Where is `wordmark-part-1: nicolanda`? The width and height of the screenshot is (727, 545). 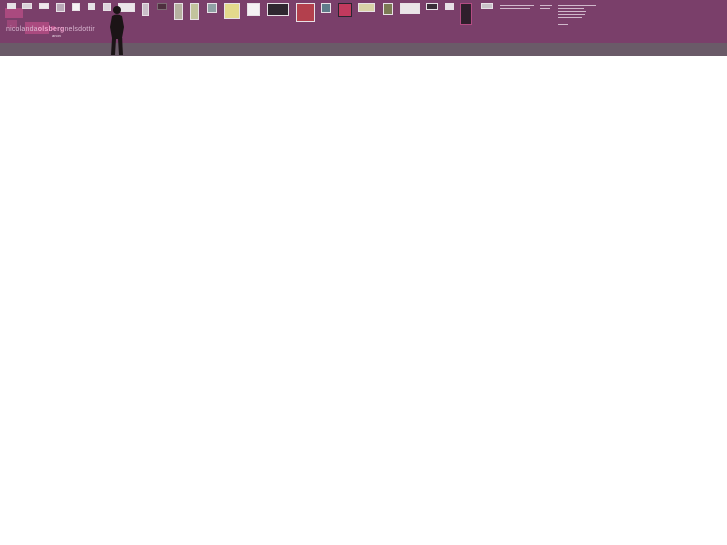
wordmark-part-1: nicolanda is located at coordinates (22, 29).